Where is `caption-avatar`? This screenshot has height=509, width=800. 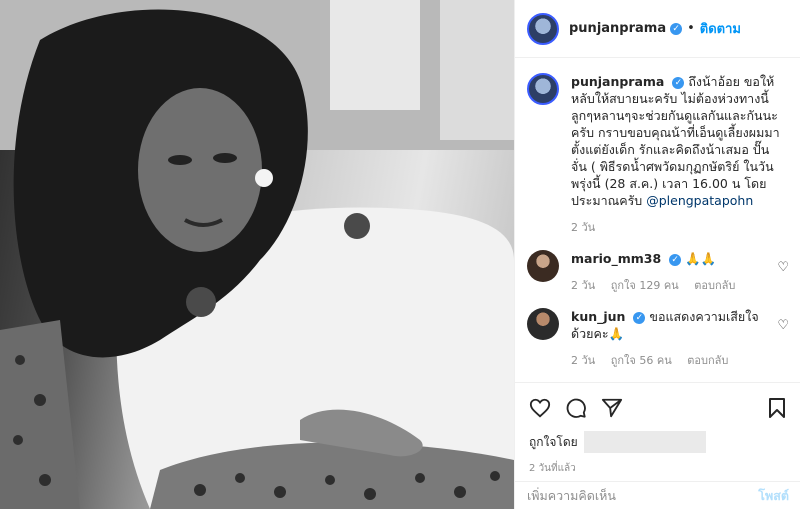 caption-avatar is located at coordinates (543, 89).